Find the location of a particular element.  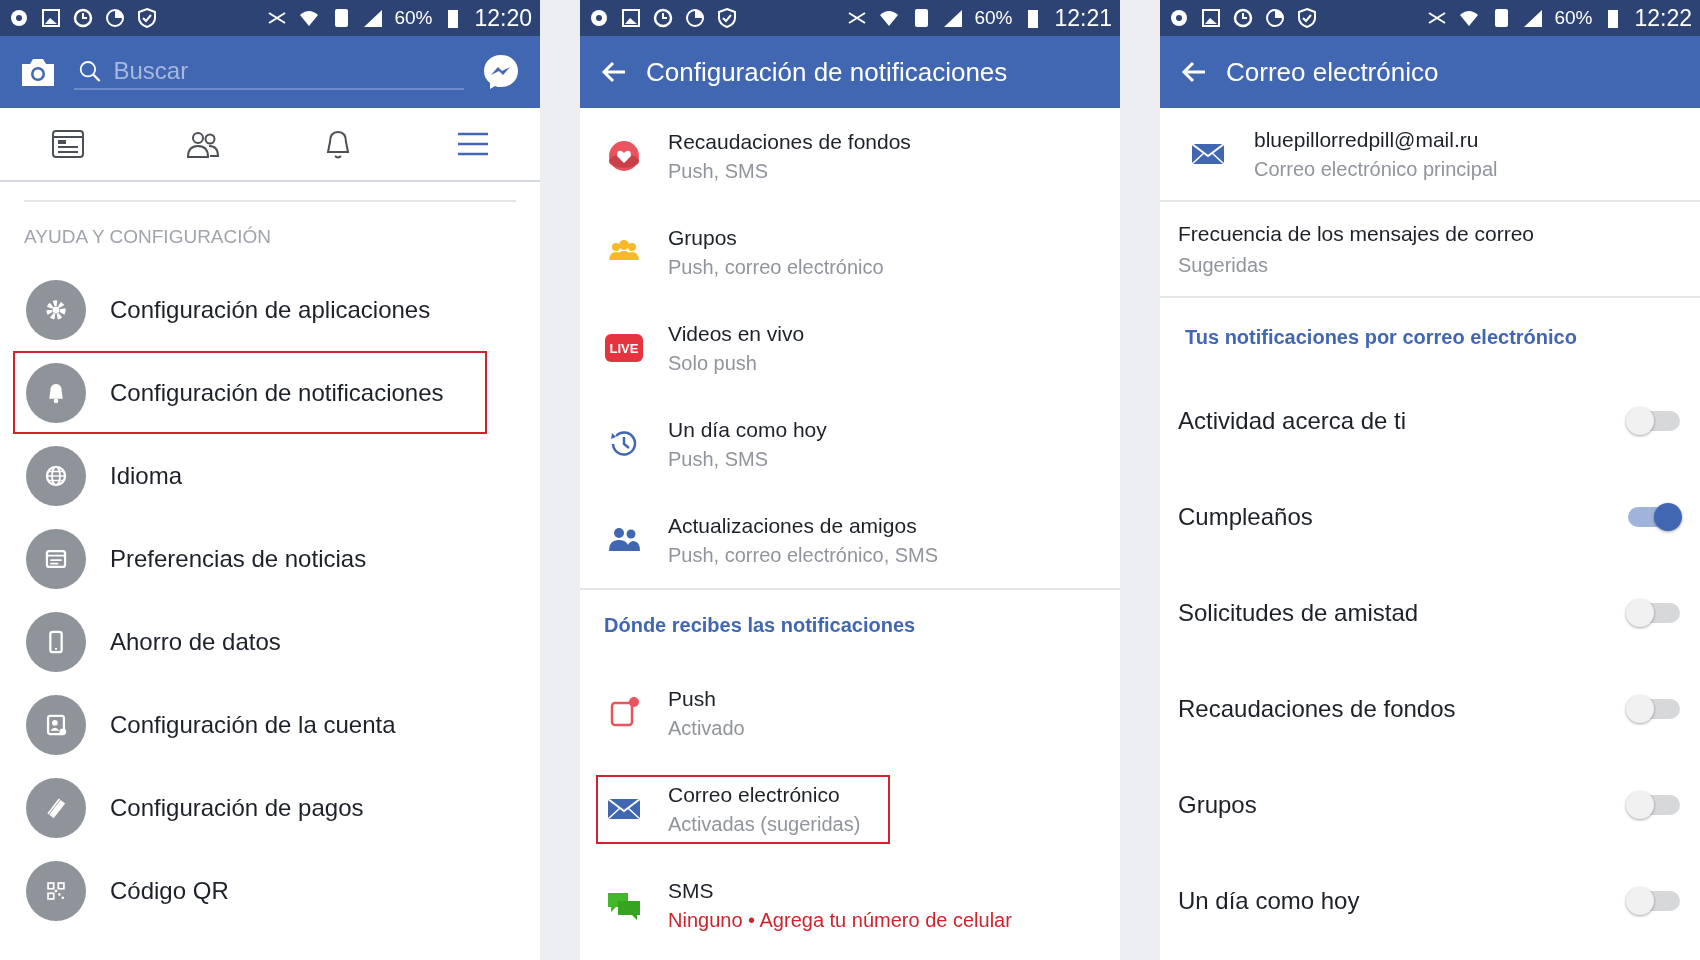

menu-label: Código QR is located at coordinates (169, 890).